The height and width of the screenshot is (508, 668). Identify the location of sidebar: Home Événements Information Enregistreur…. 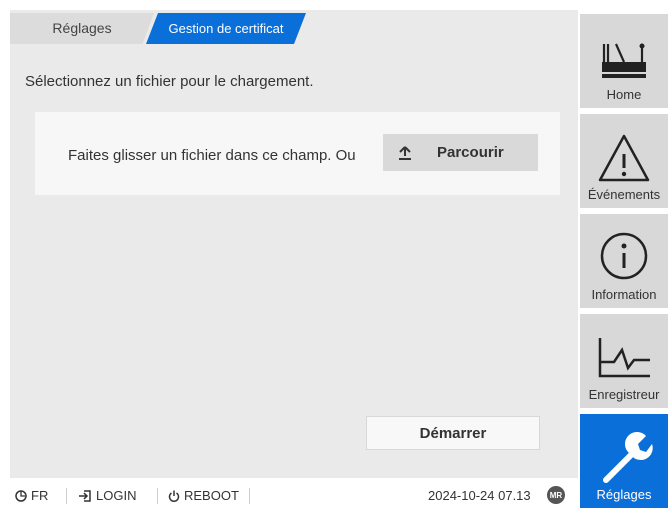
(624, 254).